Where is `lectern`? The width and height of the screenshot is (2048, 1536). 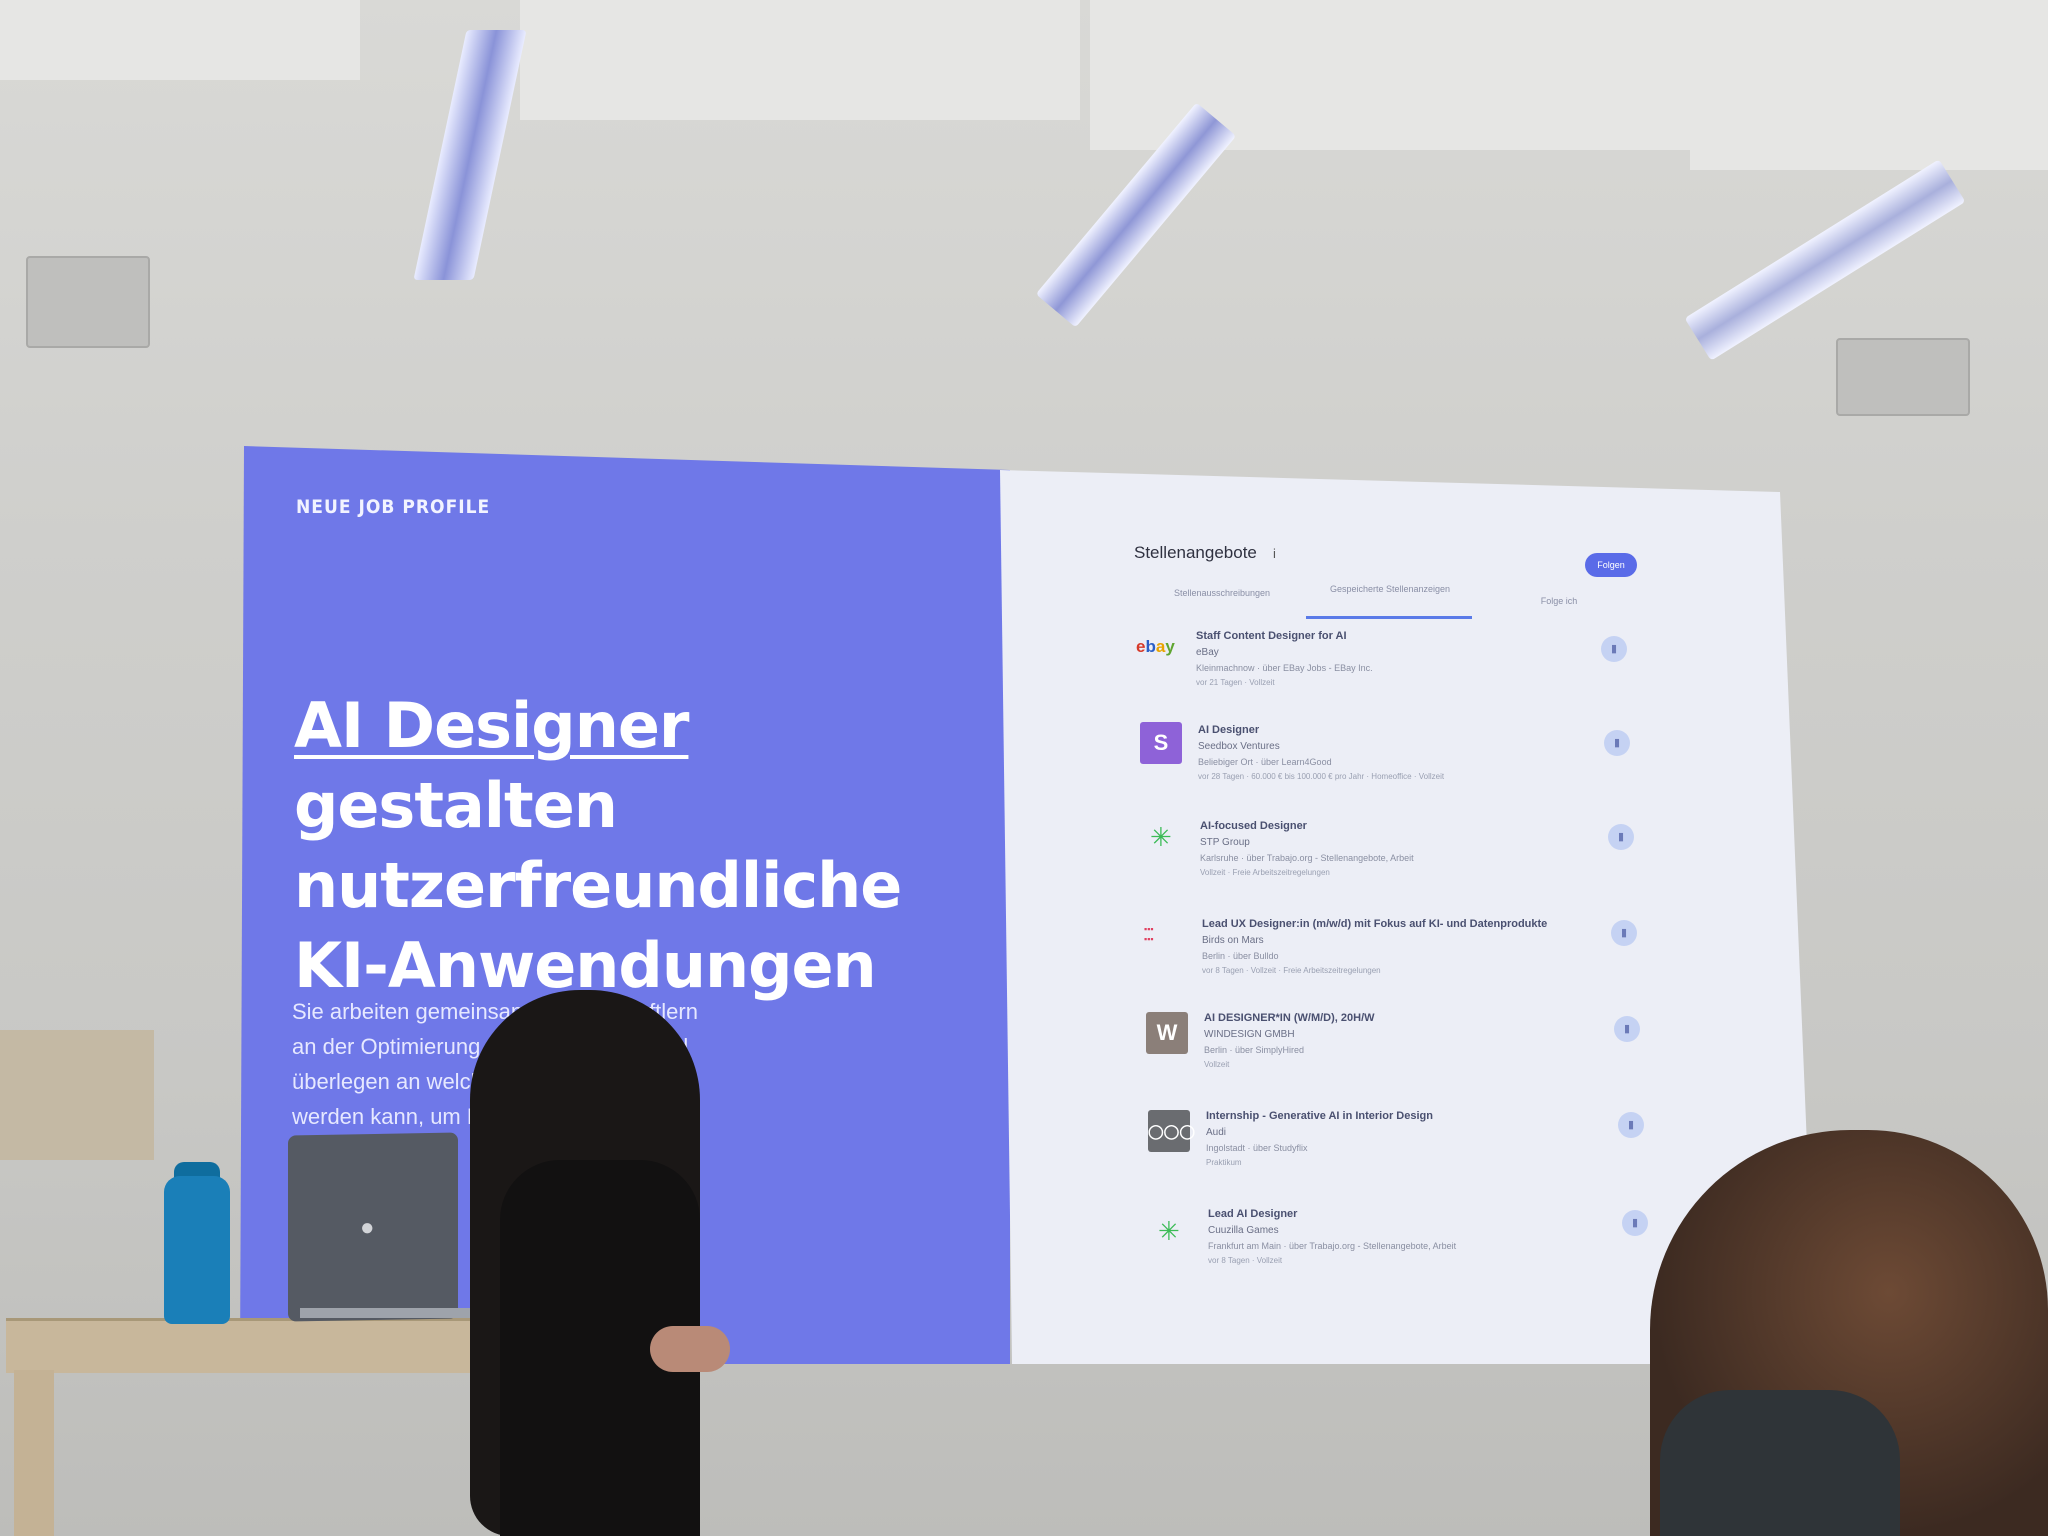 lectern is located at coordinates (77, 1095).